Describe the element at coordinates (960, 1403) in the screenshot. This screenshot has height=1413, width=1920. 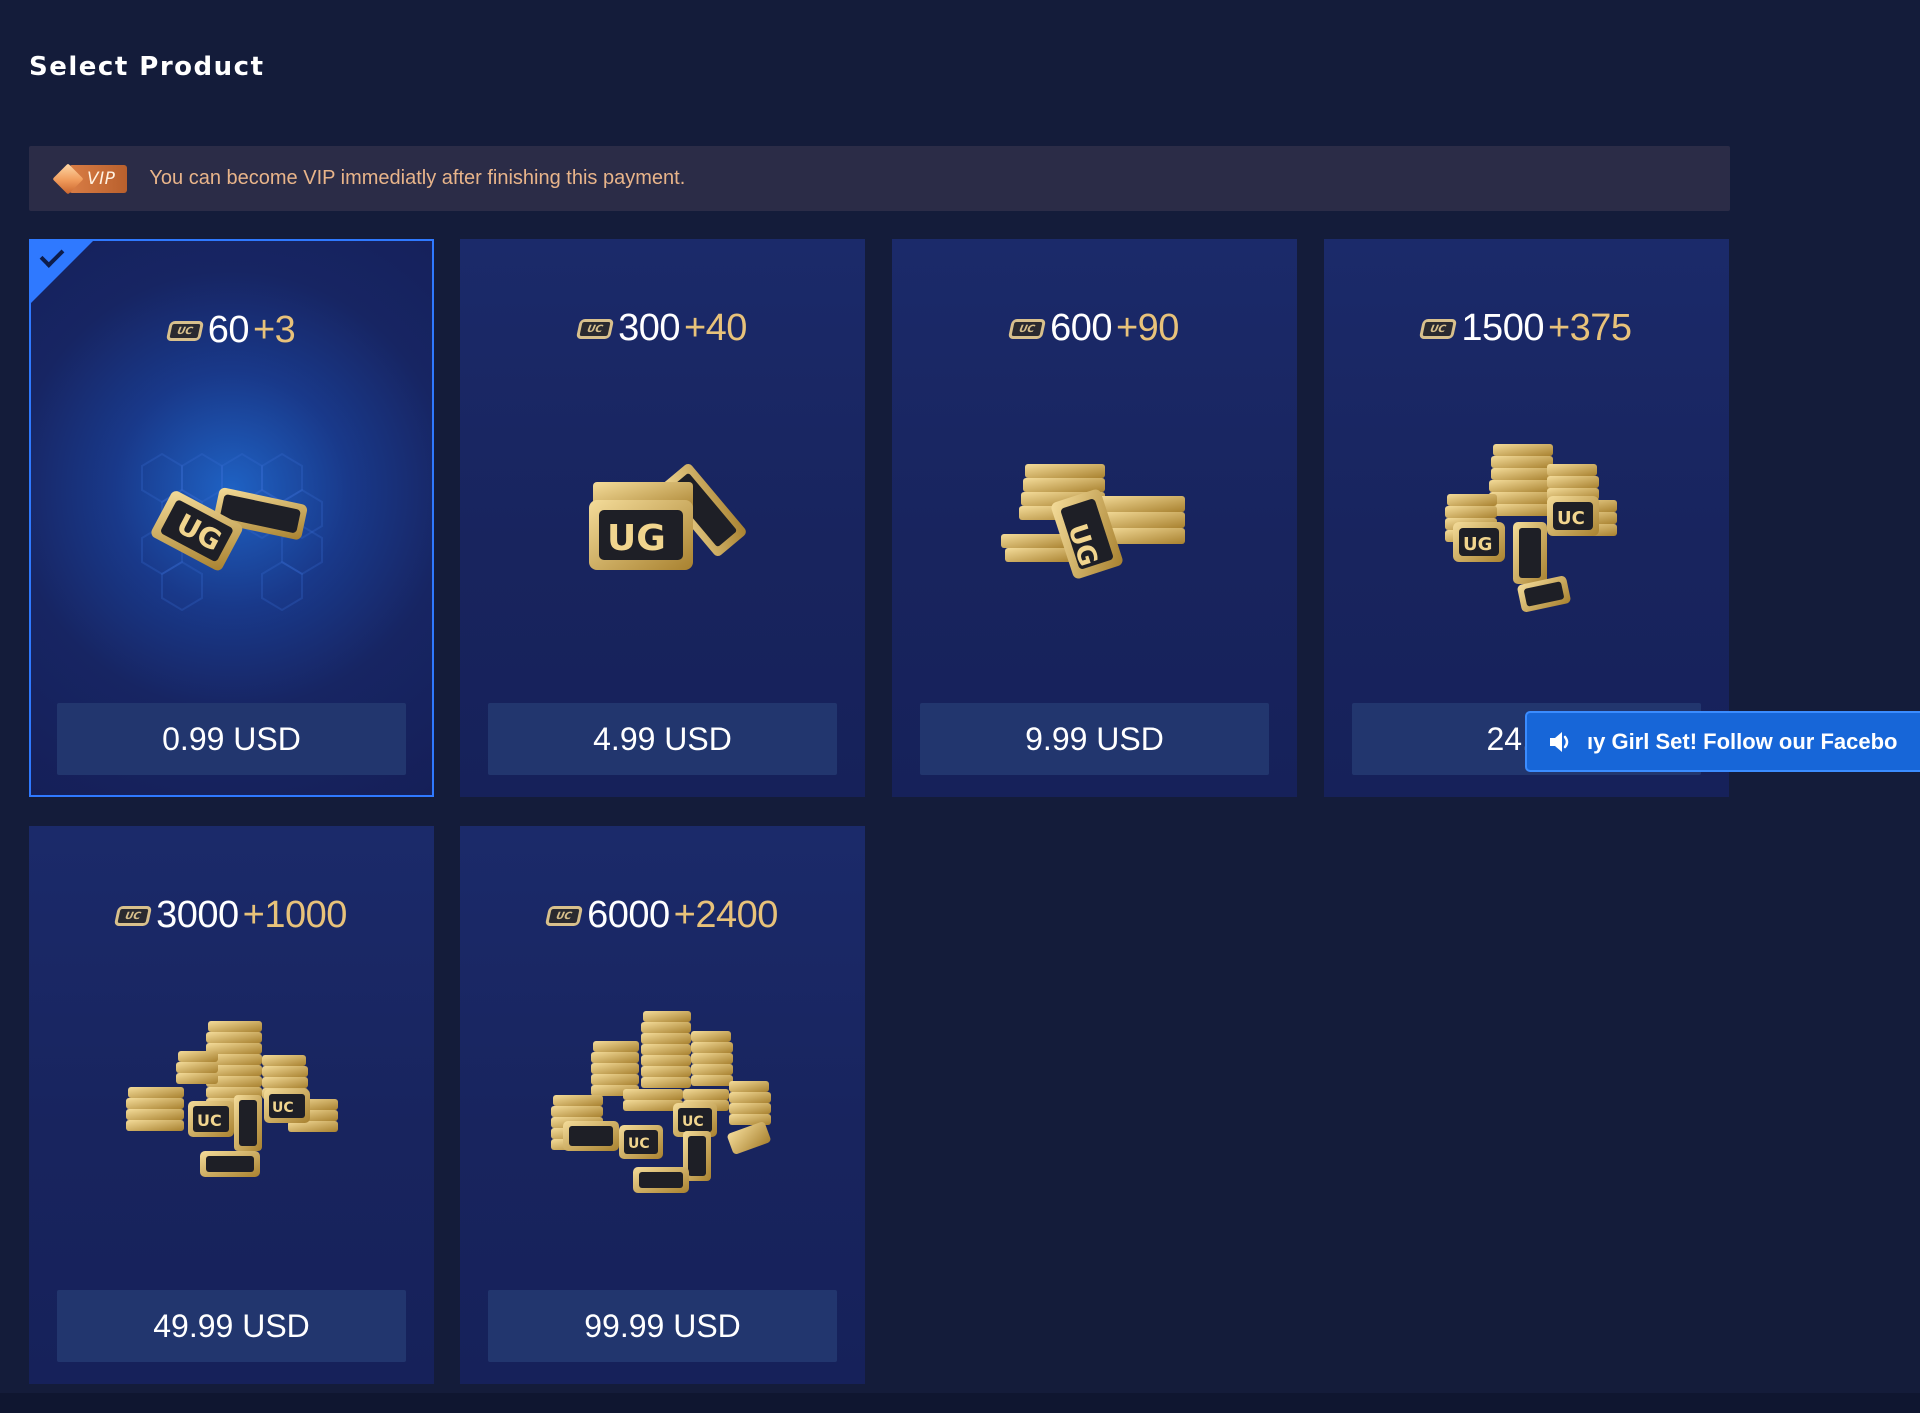
I see `page-bottom-bar` at that location.